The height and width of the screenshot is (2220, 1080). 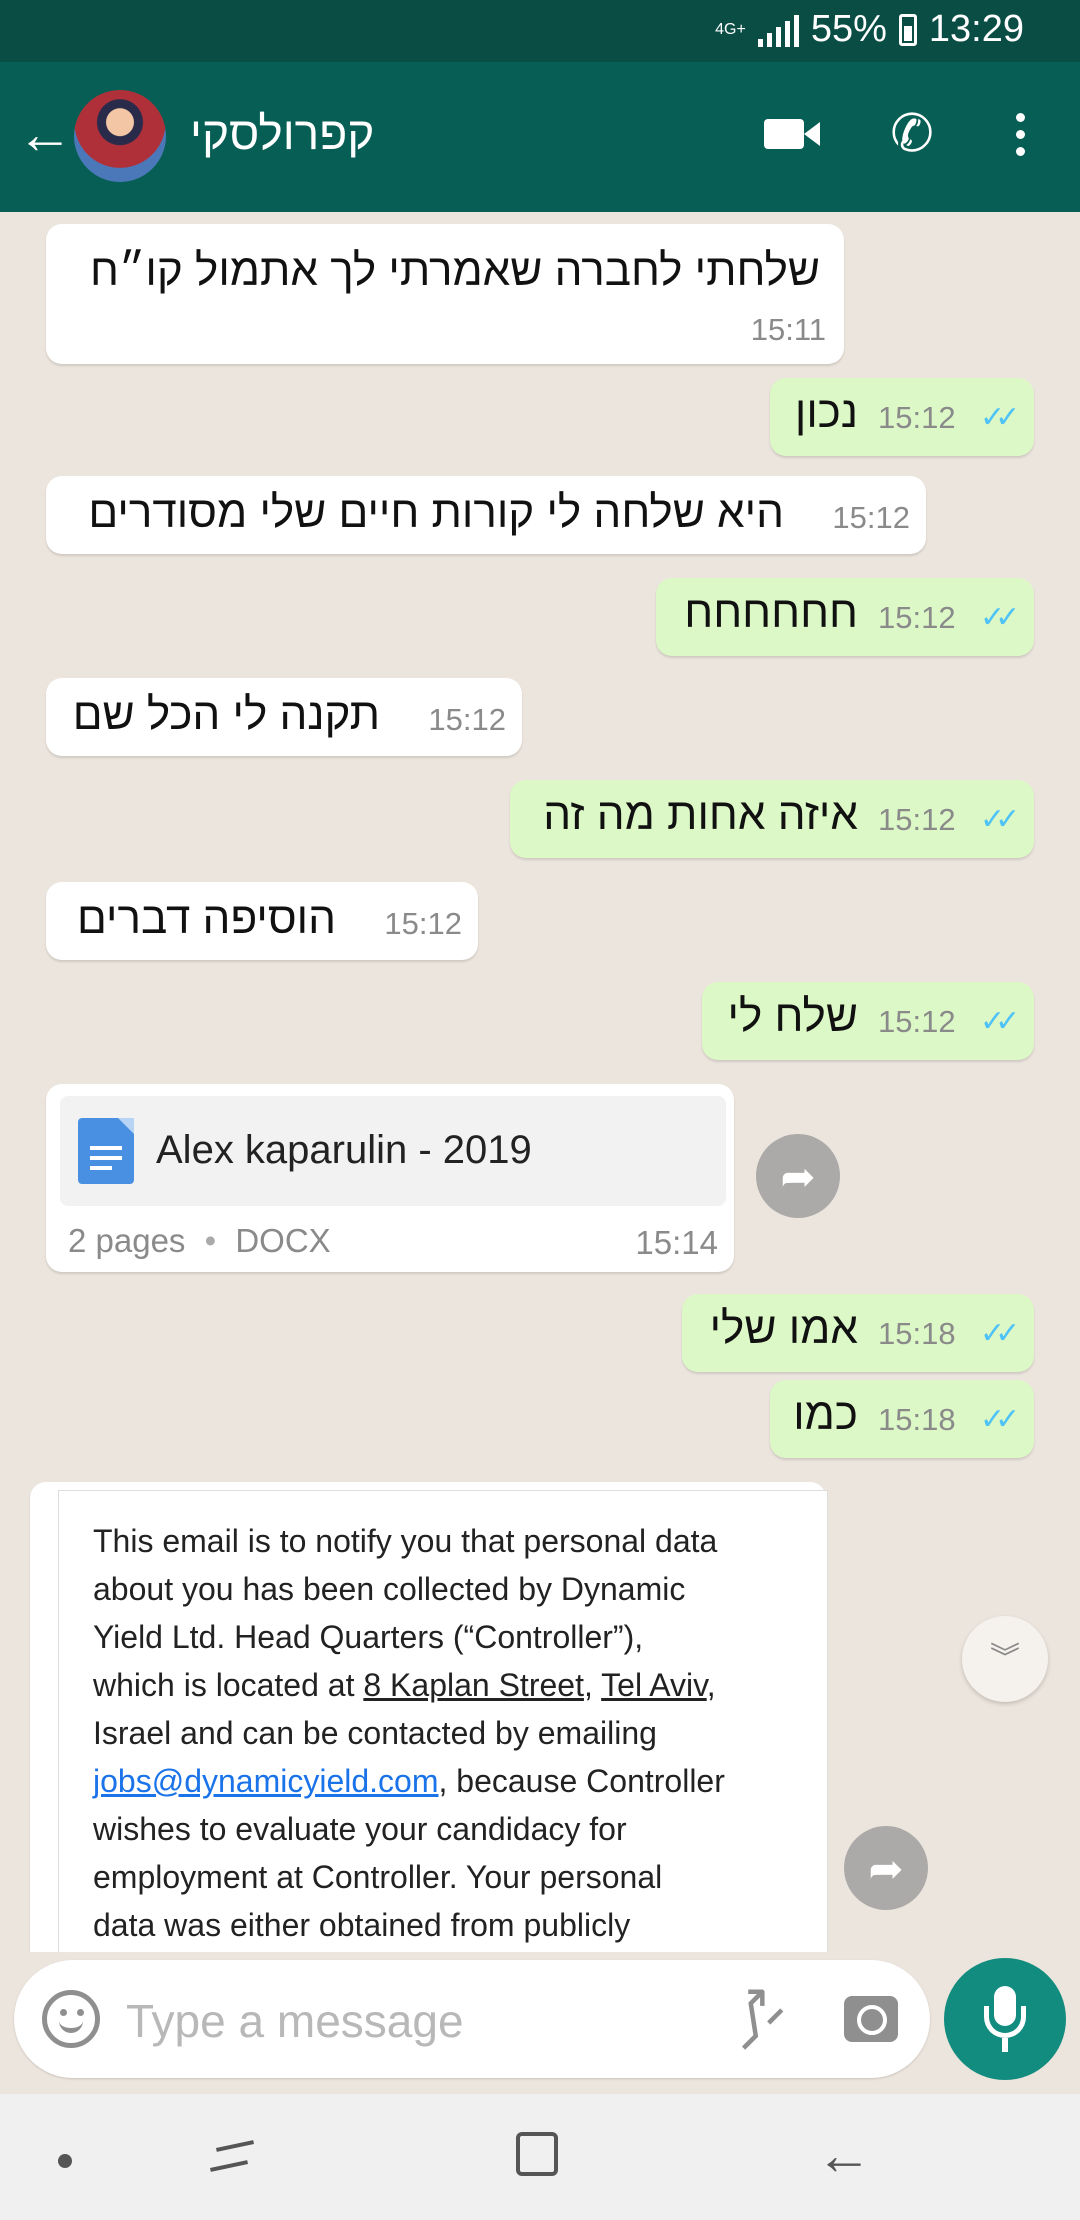 What do you see at coordinates (454, 270) in the screenshot?
I see `message-text: שלחתי לחברה שאמרתי לך אתמול קו״ח` at bounding box center [454, 270].